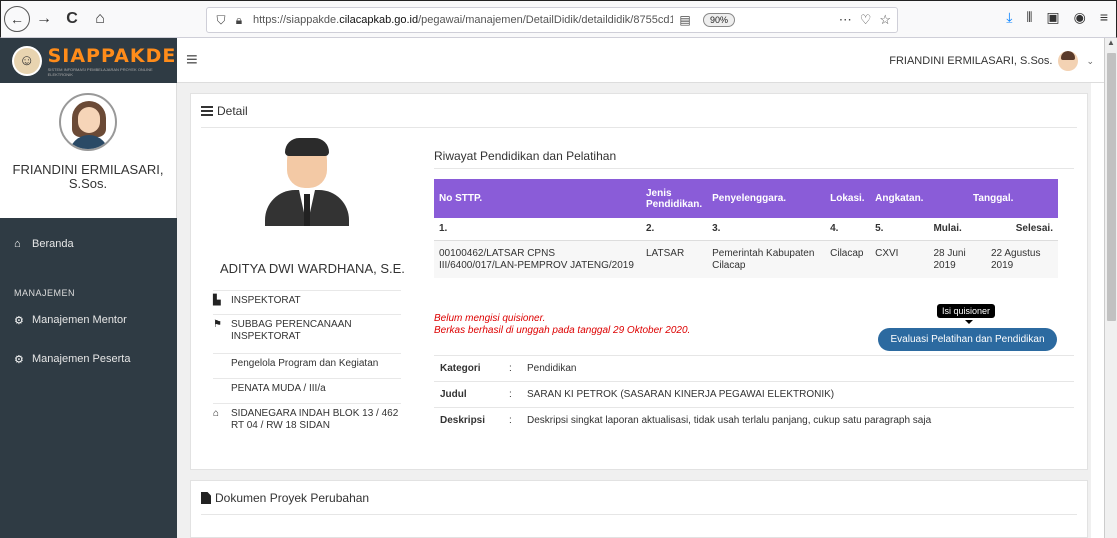 This screenshot has height=538, width=1117. What do you see at coordinates (463, 420) in the screenshot?
I see `kv-key: Deskripsi` at bounding box center [463, 420].